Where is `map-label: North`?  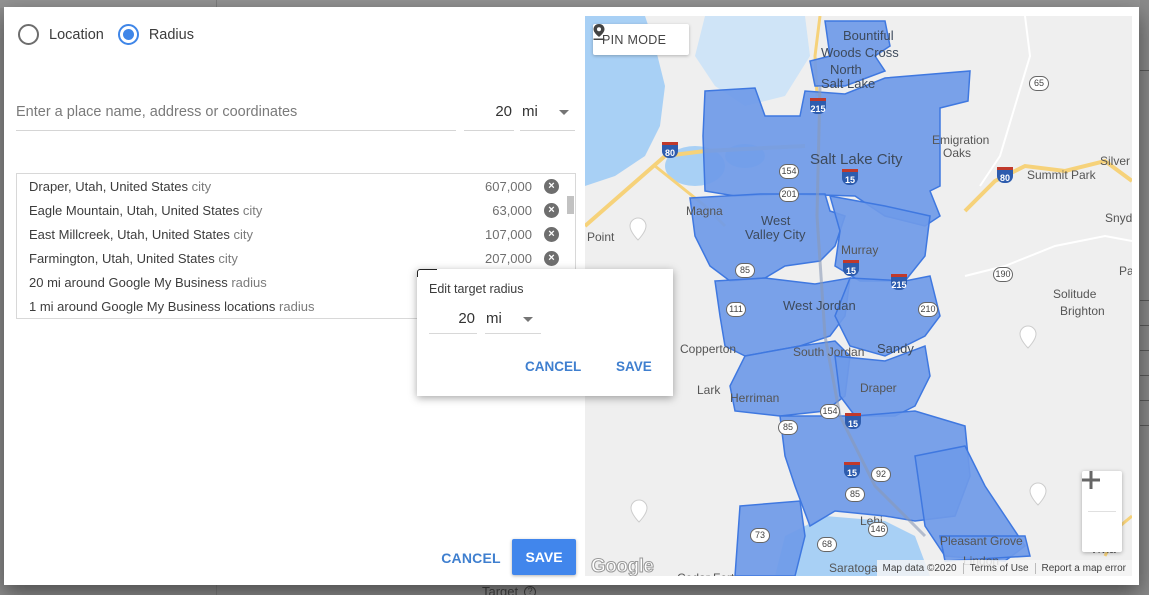
map-label: North is located at coordinates (846, 69).